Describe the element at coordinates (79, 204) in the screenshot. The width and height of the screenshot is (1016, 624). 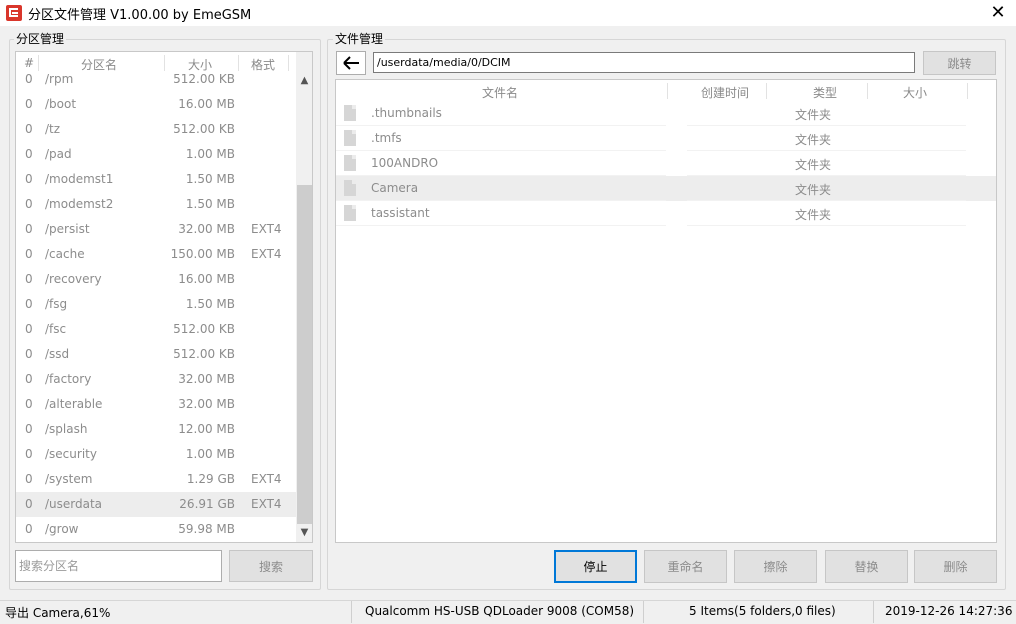
I see `partition-name: /modemst2` at that location.